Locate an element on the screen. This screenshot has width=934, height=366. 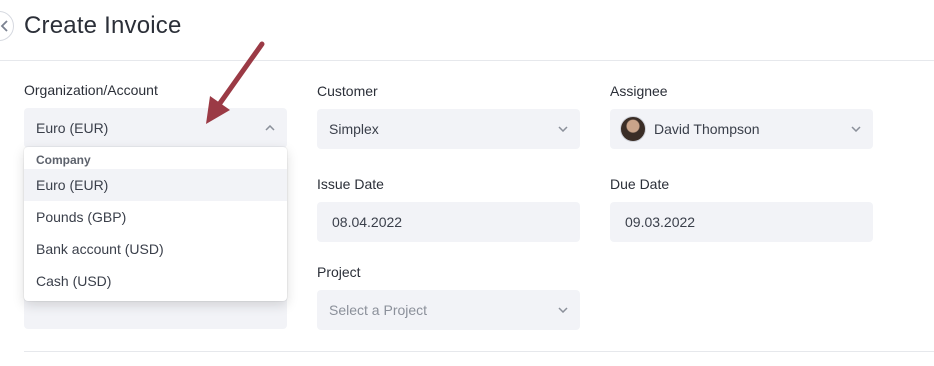
project-label: Project is located at coordinates (339, 272).